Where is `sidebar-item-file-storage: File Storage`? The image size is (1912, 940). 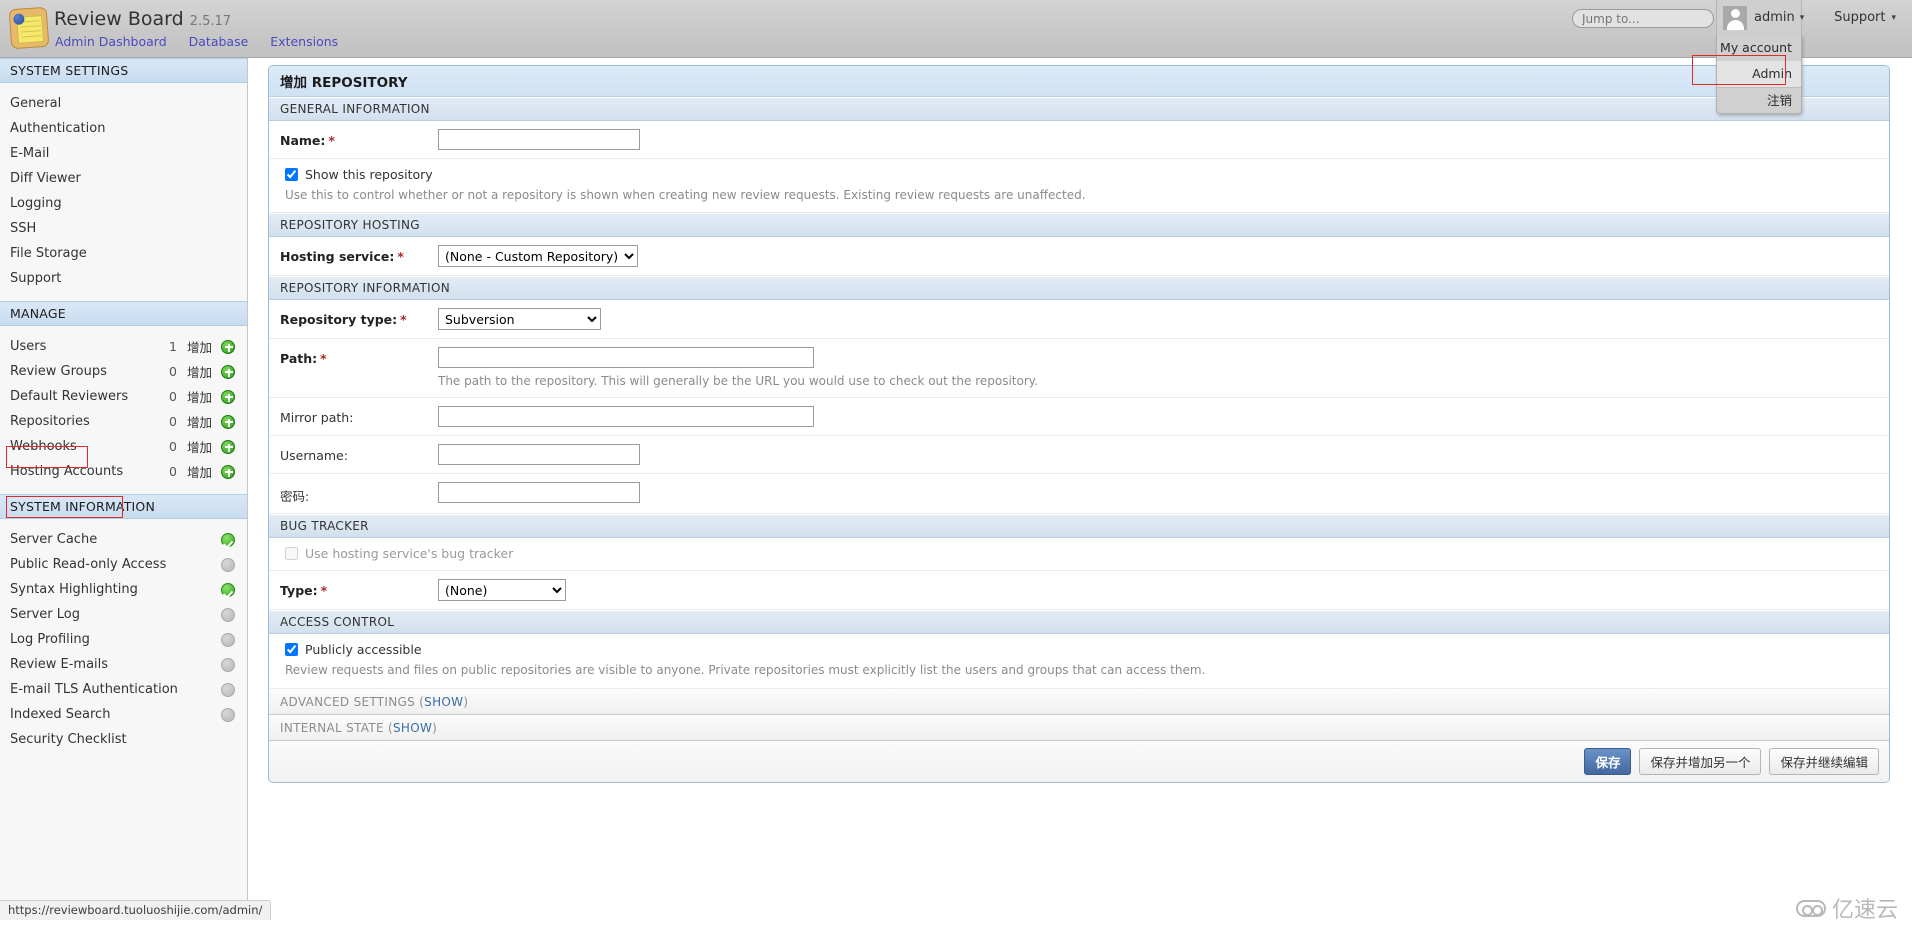
sidebar-item-file-storage: File Storage is located at coordinates (123, 253).